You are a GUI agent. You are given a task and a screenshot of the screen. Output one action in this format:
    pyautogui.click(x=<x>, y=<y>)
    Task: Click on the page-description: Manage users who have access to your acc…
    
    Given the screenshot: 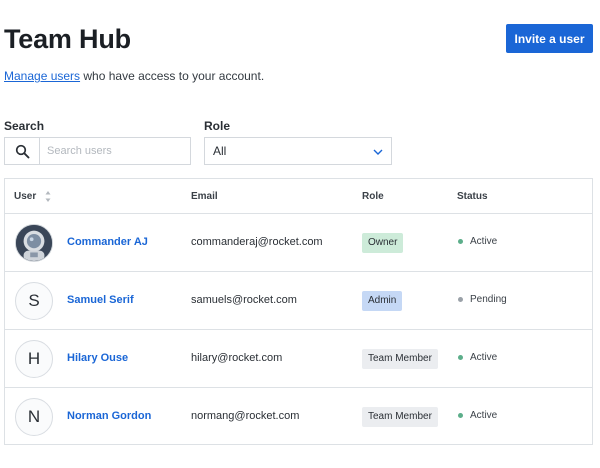 What is the action you would take?
    pyautogui.click(x=134, y=76)
    